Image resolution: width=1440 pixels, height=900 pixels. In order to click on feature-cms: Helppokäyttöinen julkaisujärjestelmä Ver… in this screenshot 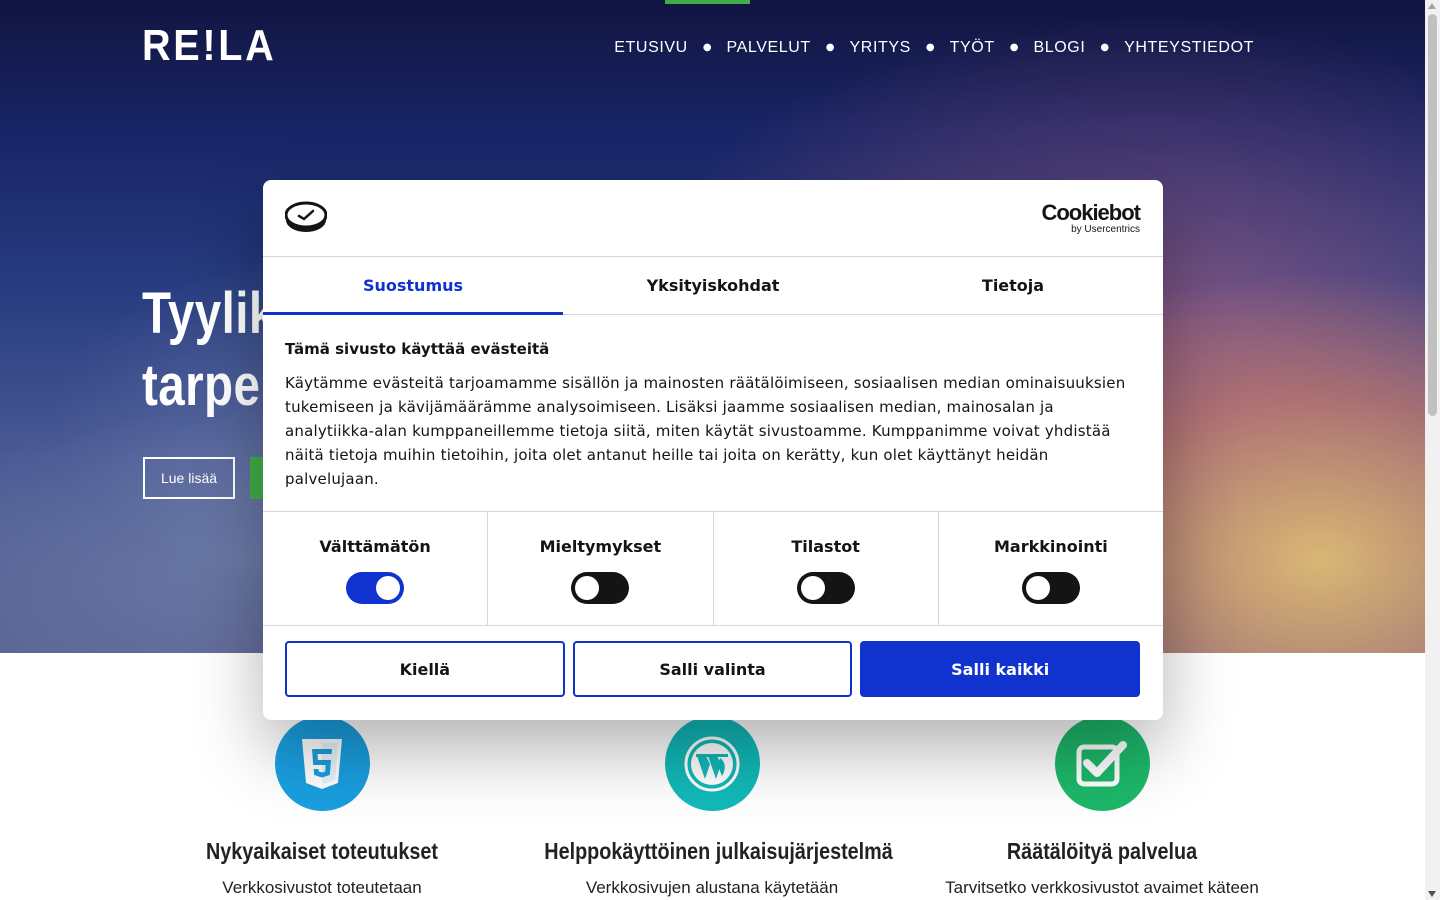, I will do `click(712, 807)`.